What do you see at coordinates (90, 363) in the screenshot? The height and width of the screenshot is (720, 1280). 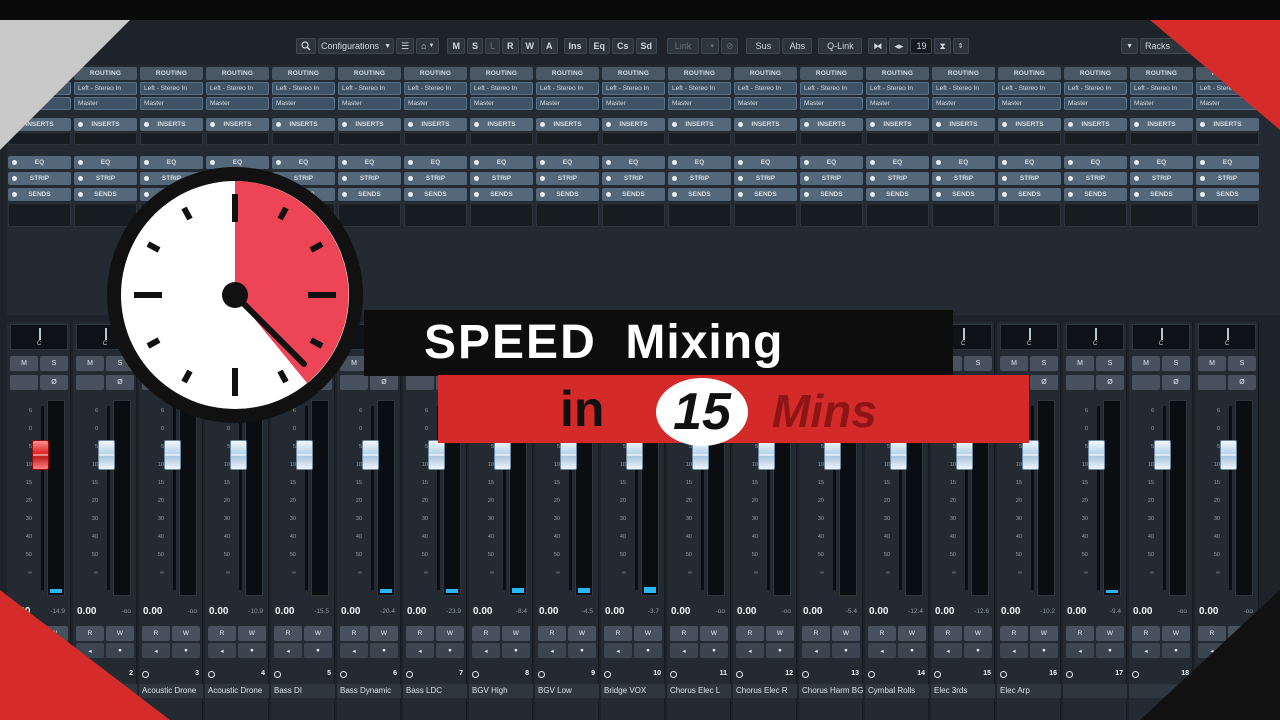 I see `mute-button: M` at bounding box center [90, 363].